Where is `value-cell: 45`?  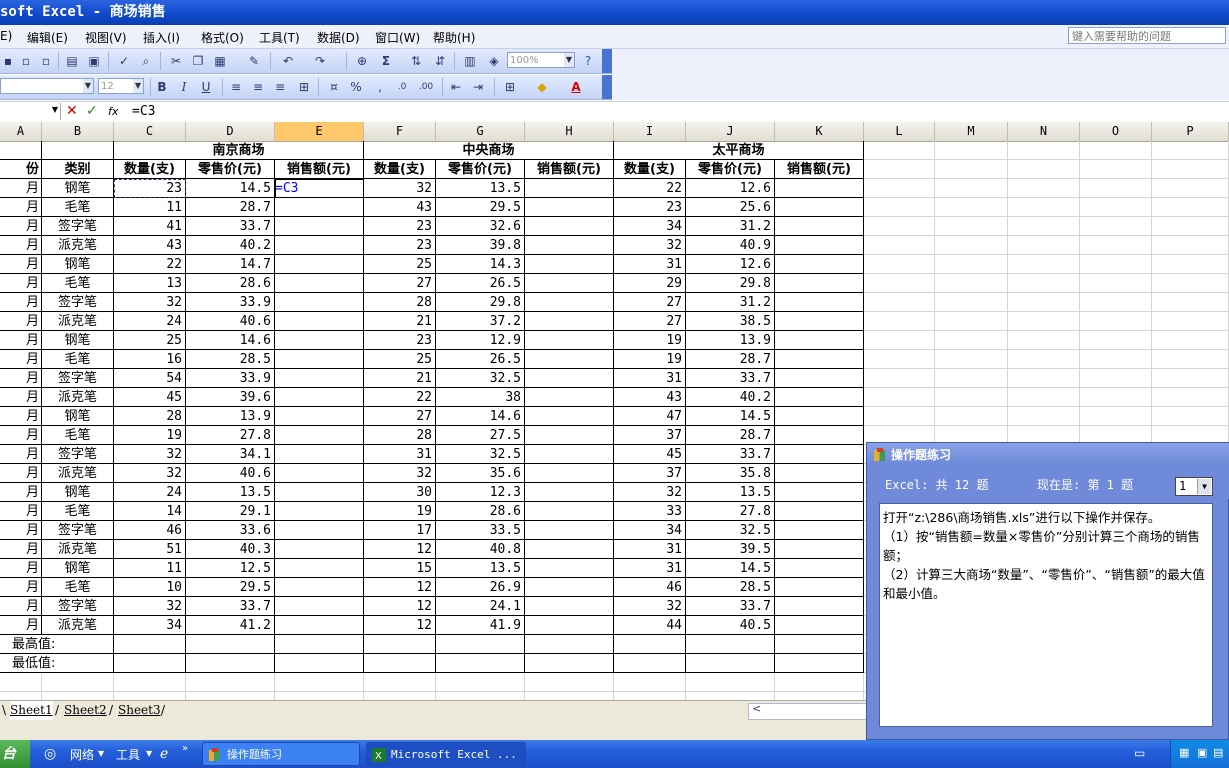 value-cell: 45 is located at coordinates (150, 397).